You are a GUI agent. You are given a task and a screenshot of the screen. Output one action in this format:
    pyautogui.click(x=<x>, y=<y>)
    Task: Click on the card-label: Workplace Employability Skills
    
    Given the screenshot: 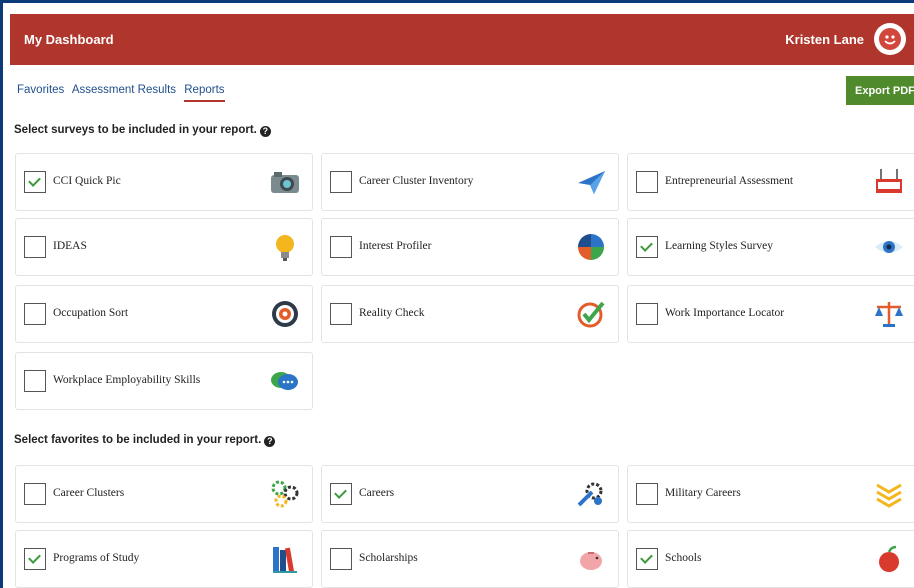 What is the action you would take?
    pyautogui.click(x=127, y=380)
    